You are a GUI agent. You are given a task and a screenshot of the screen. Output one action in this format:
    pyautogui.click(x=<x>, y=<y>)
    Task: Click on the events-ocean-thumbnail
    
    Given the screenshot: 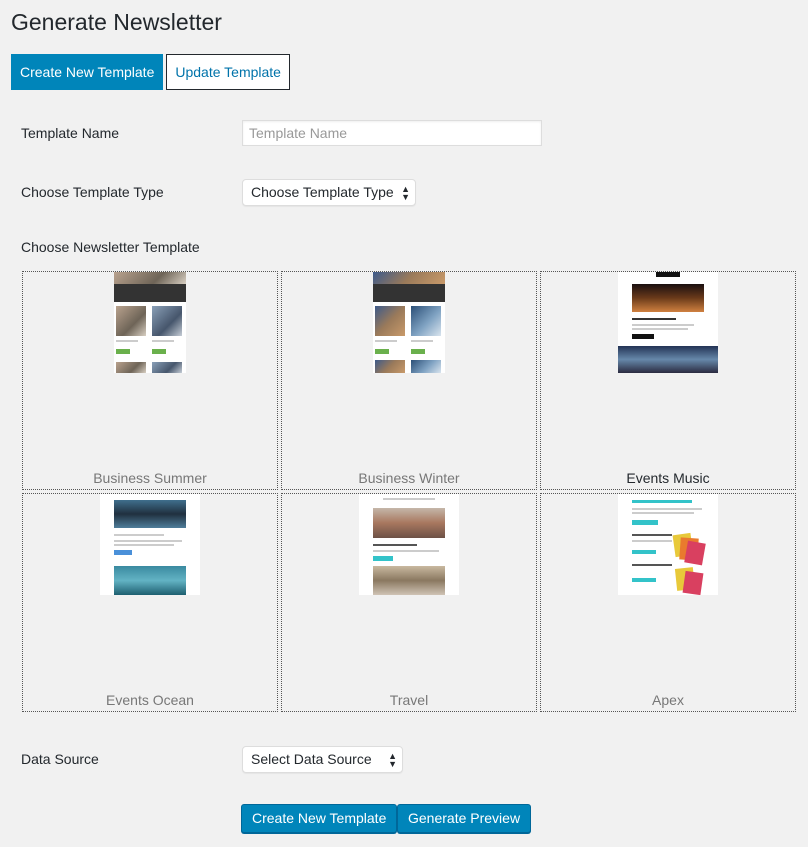 What is the action you would take?
    pyautogui.click(x=150, y=544)
    